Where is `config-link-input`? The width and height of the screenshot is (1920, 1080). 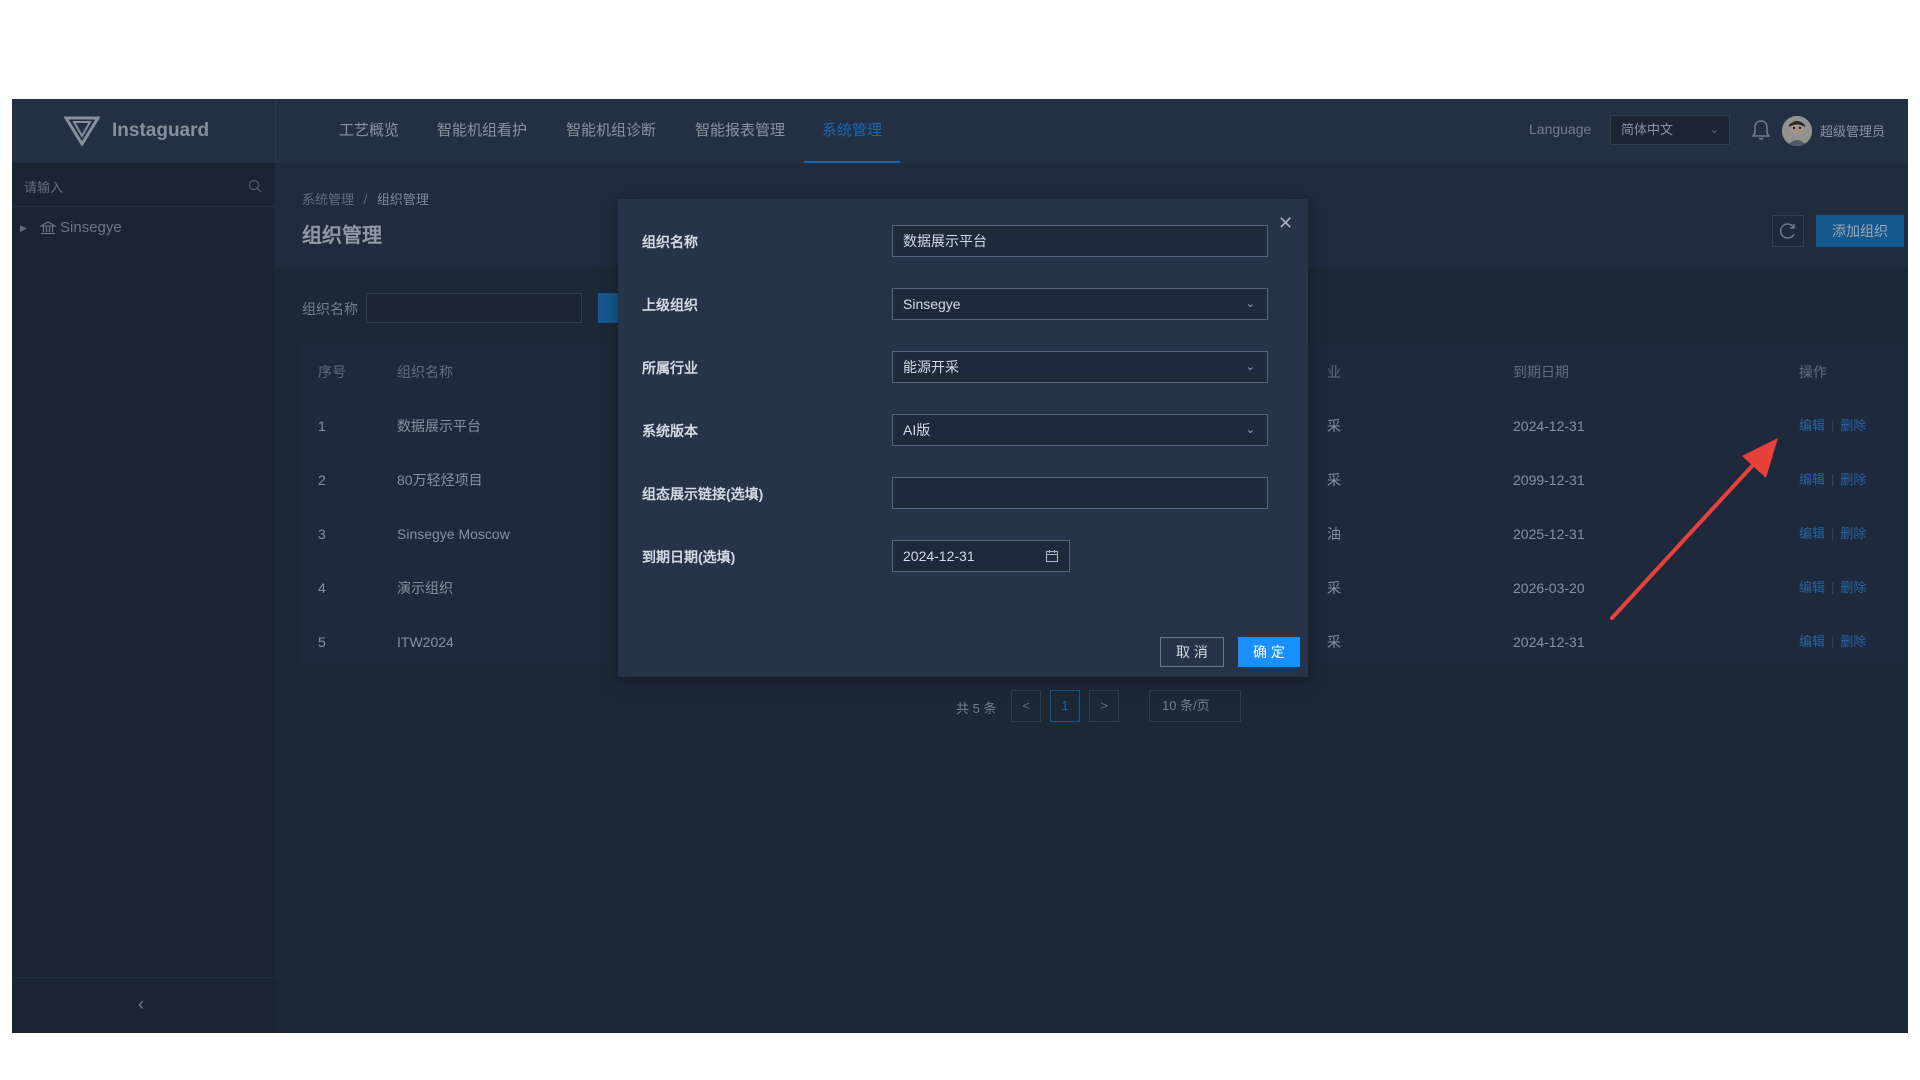 config-link-input is located at coordinates (1080, 493).